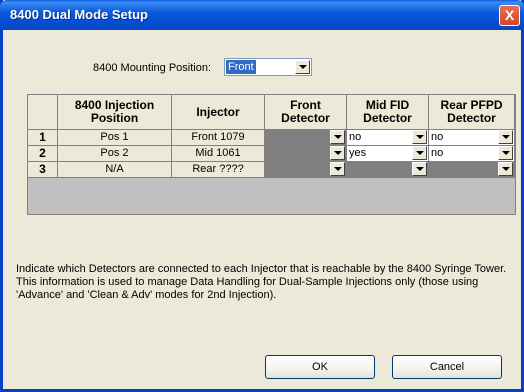  Describe the element at coordinates (115, 170) in the screenshot. I see `position-cell: N/A` at that location.